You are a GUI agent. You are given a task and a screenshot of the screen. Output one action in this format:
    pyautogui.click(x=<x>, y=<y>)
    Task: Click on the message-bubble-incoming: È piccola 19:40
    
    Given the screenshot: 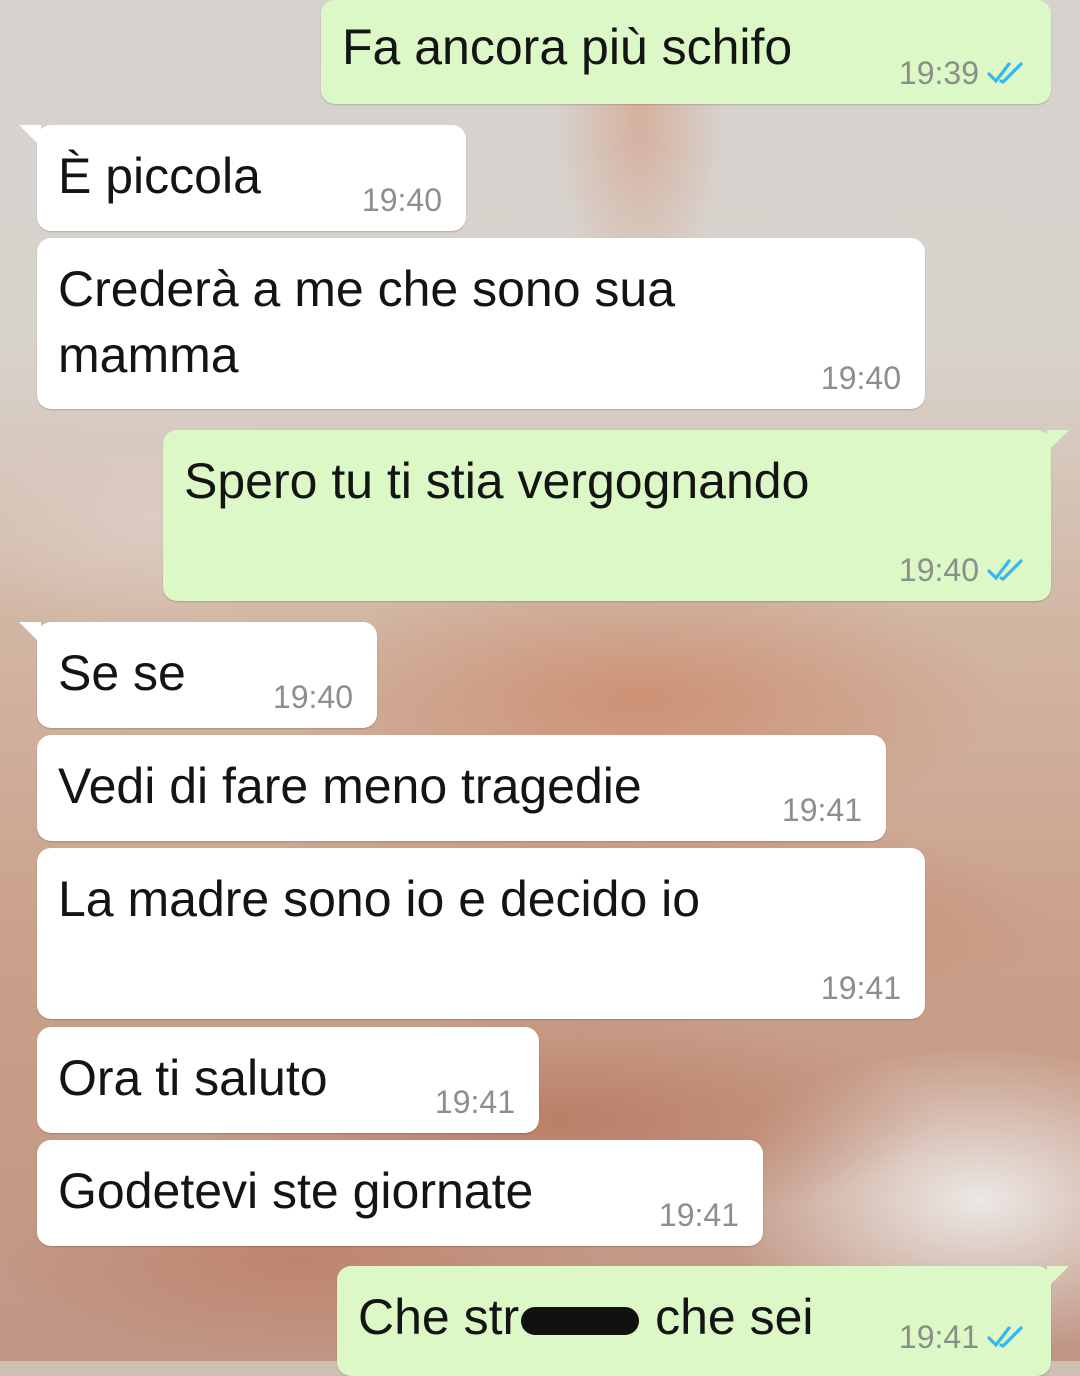 What is the action you would take?
    pyautogui.click(x=242, y=178)
    